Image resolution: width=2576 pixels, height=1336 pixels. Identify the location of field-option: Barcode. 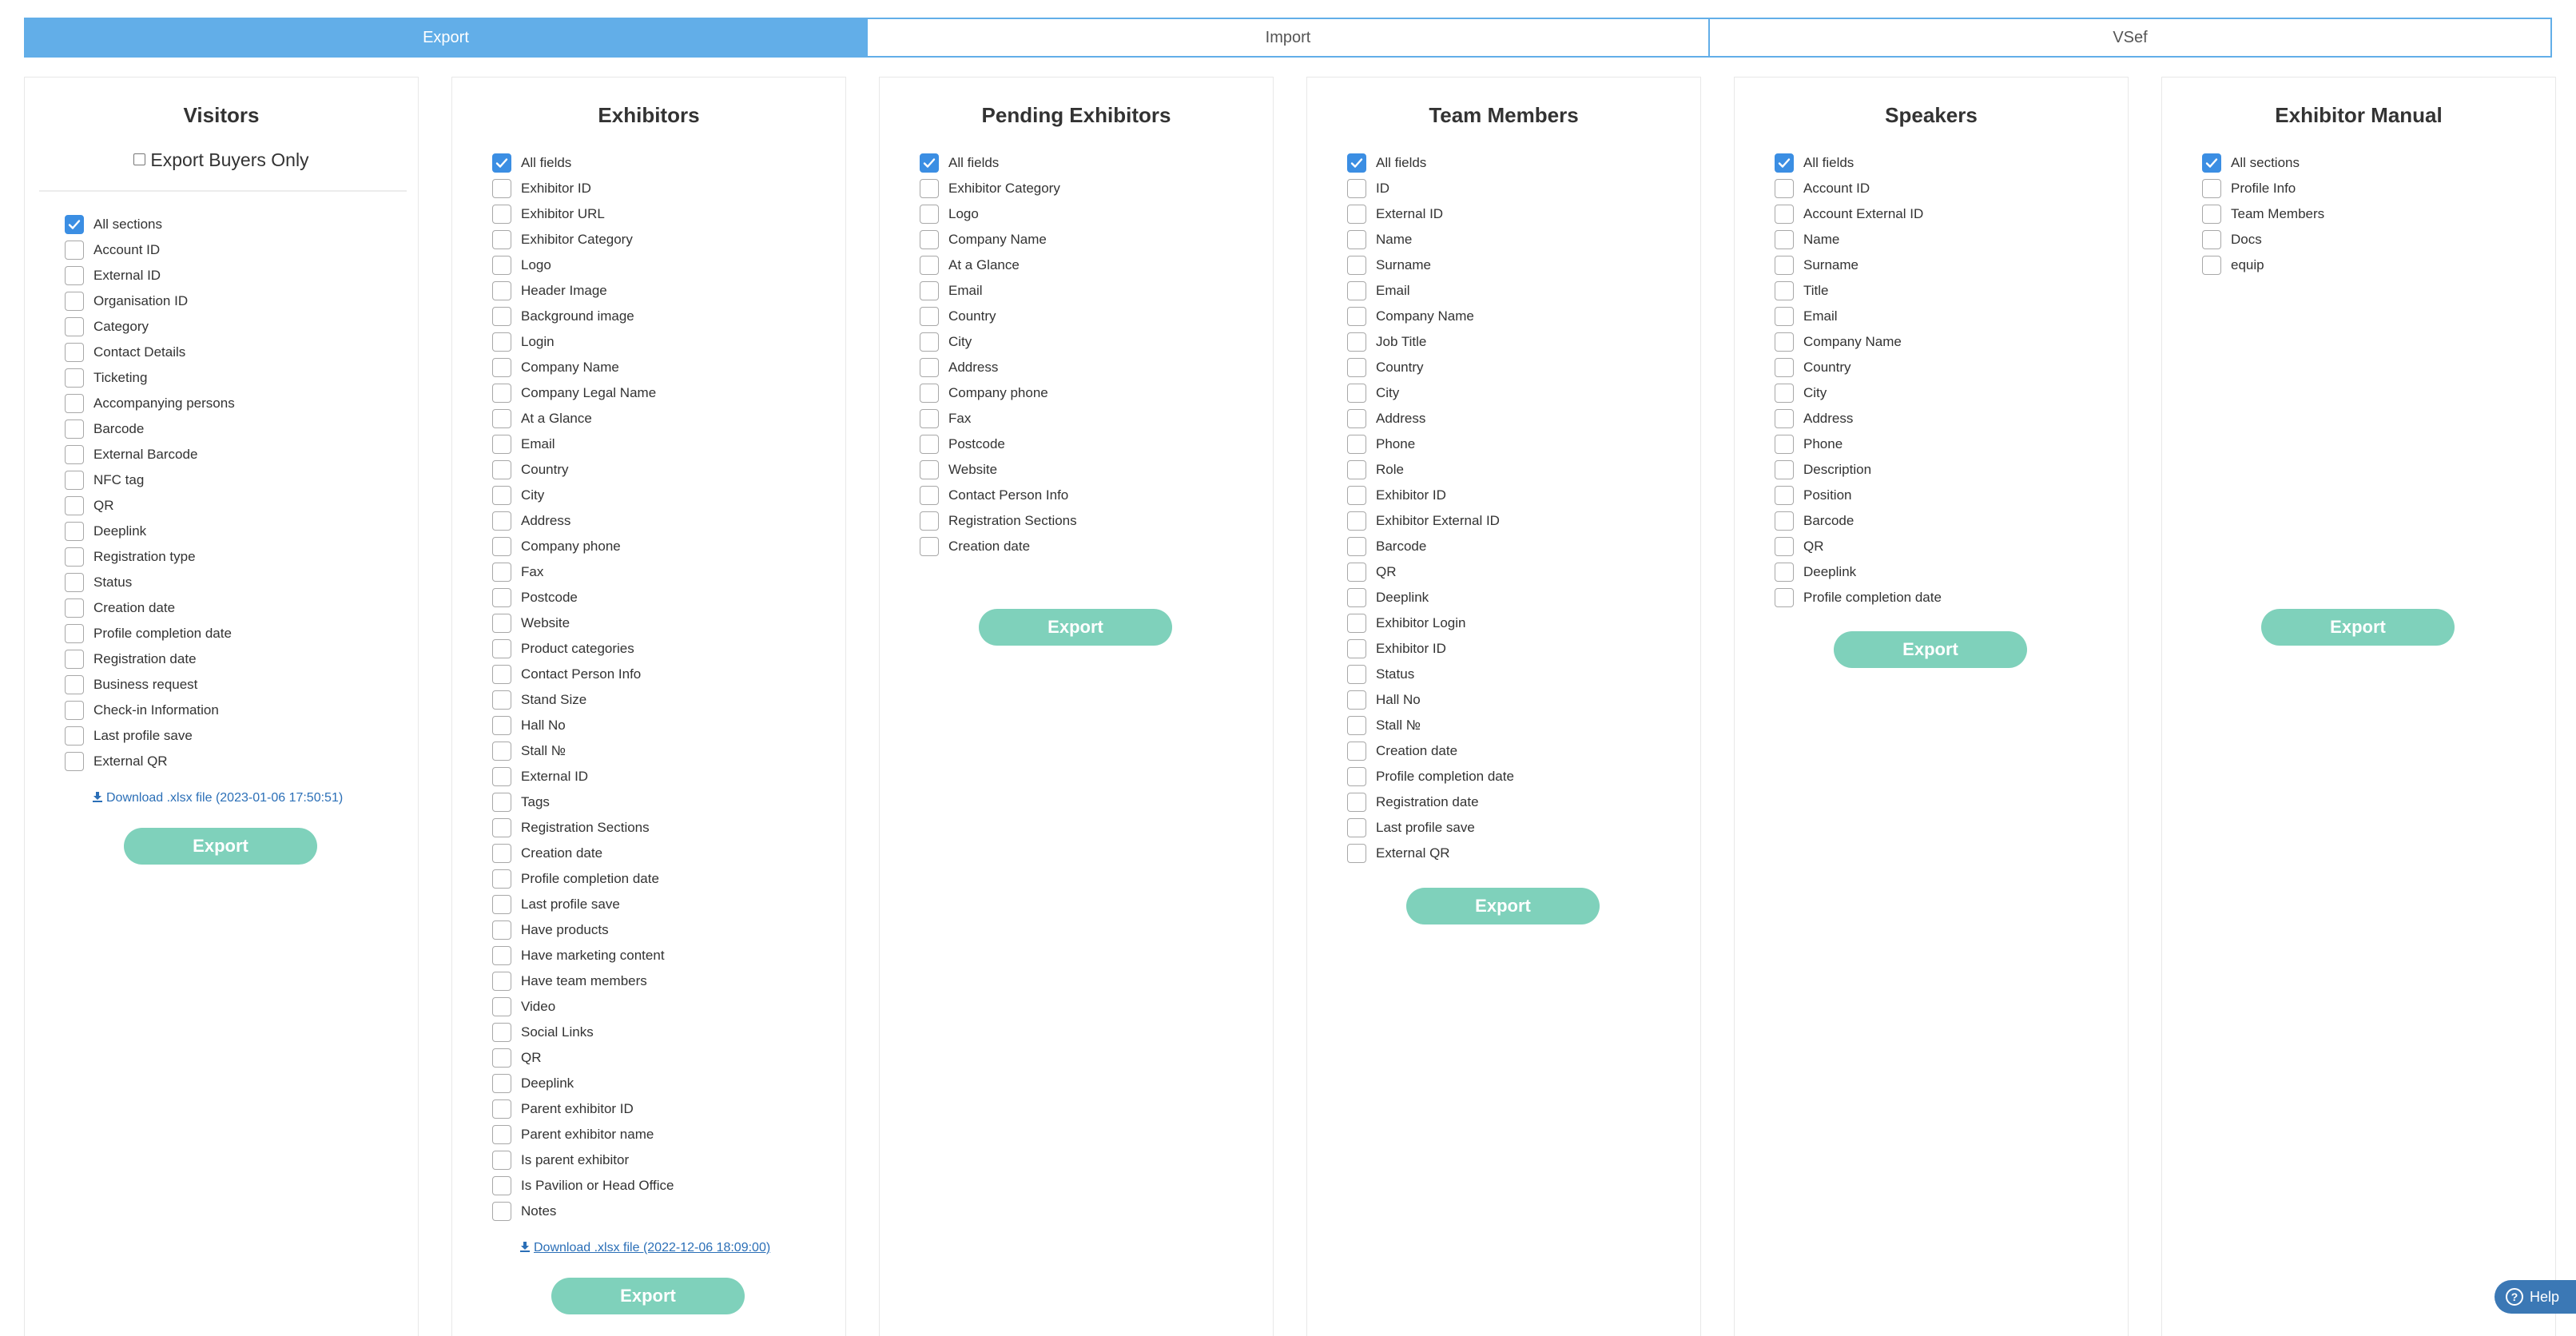
(1858, 521).